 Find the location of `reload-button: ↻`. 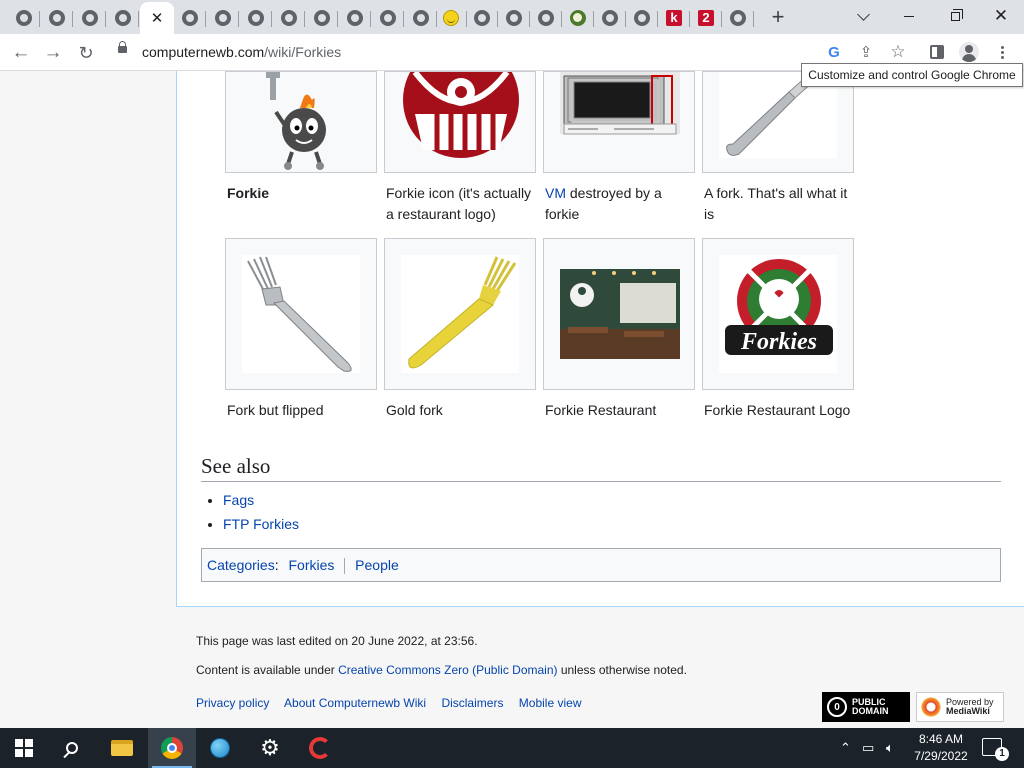

reload-button: ↻ is located at coordinates (86, 53).